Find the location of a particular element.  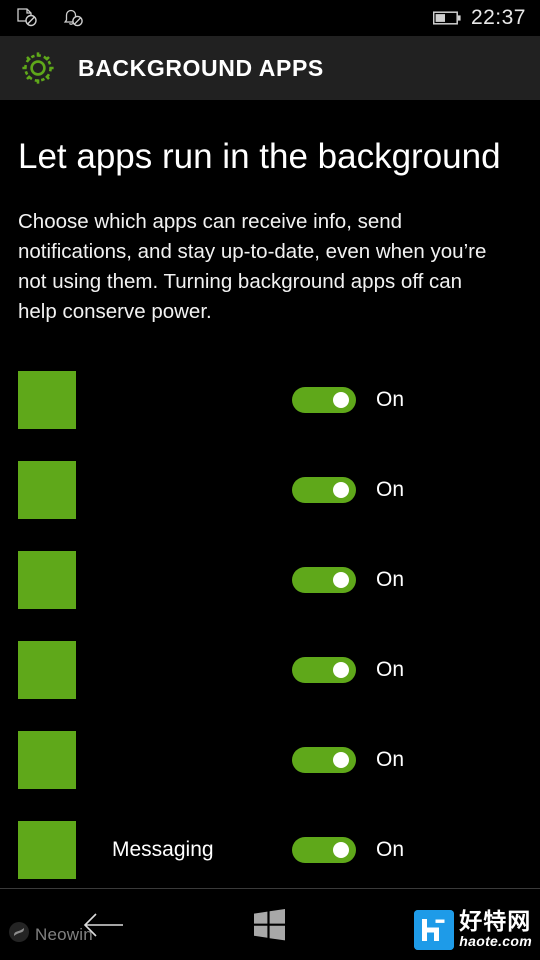

section-heading: Let apps run in the background is located at coordinates (259, 156).